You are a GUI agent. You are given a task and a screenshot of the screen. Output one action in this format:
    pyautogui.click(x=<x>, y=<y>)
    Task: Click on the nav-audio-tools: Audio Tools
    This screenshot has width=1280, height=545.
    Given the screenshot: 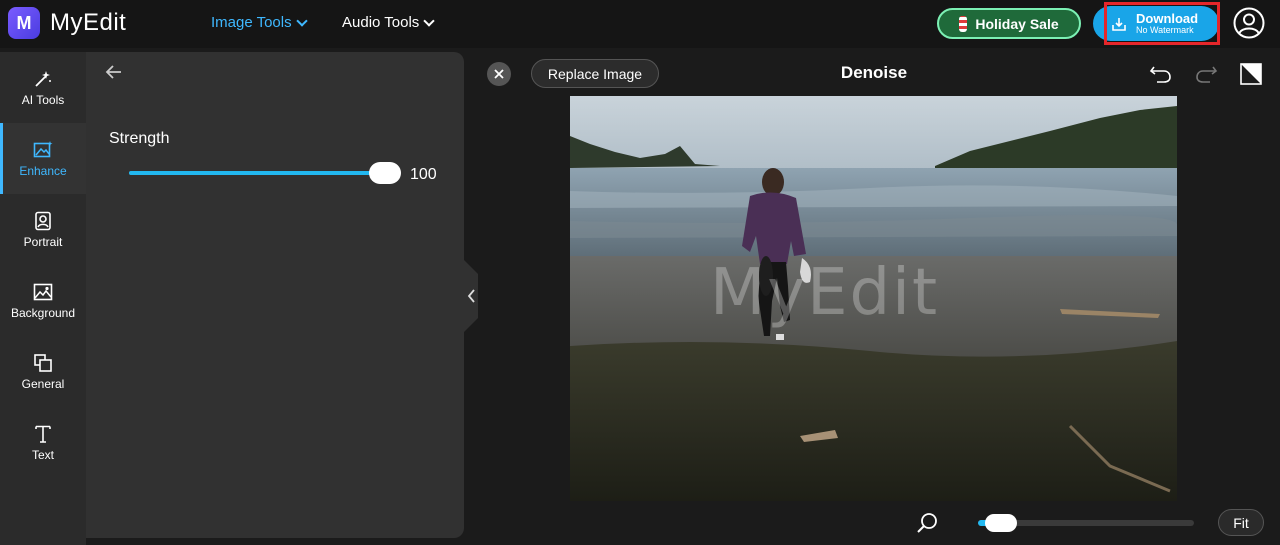 What is the action you would take?
    pyautogui.click(x=388, y=22)
    